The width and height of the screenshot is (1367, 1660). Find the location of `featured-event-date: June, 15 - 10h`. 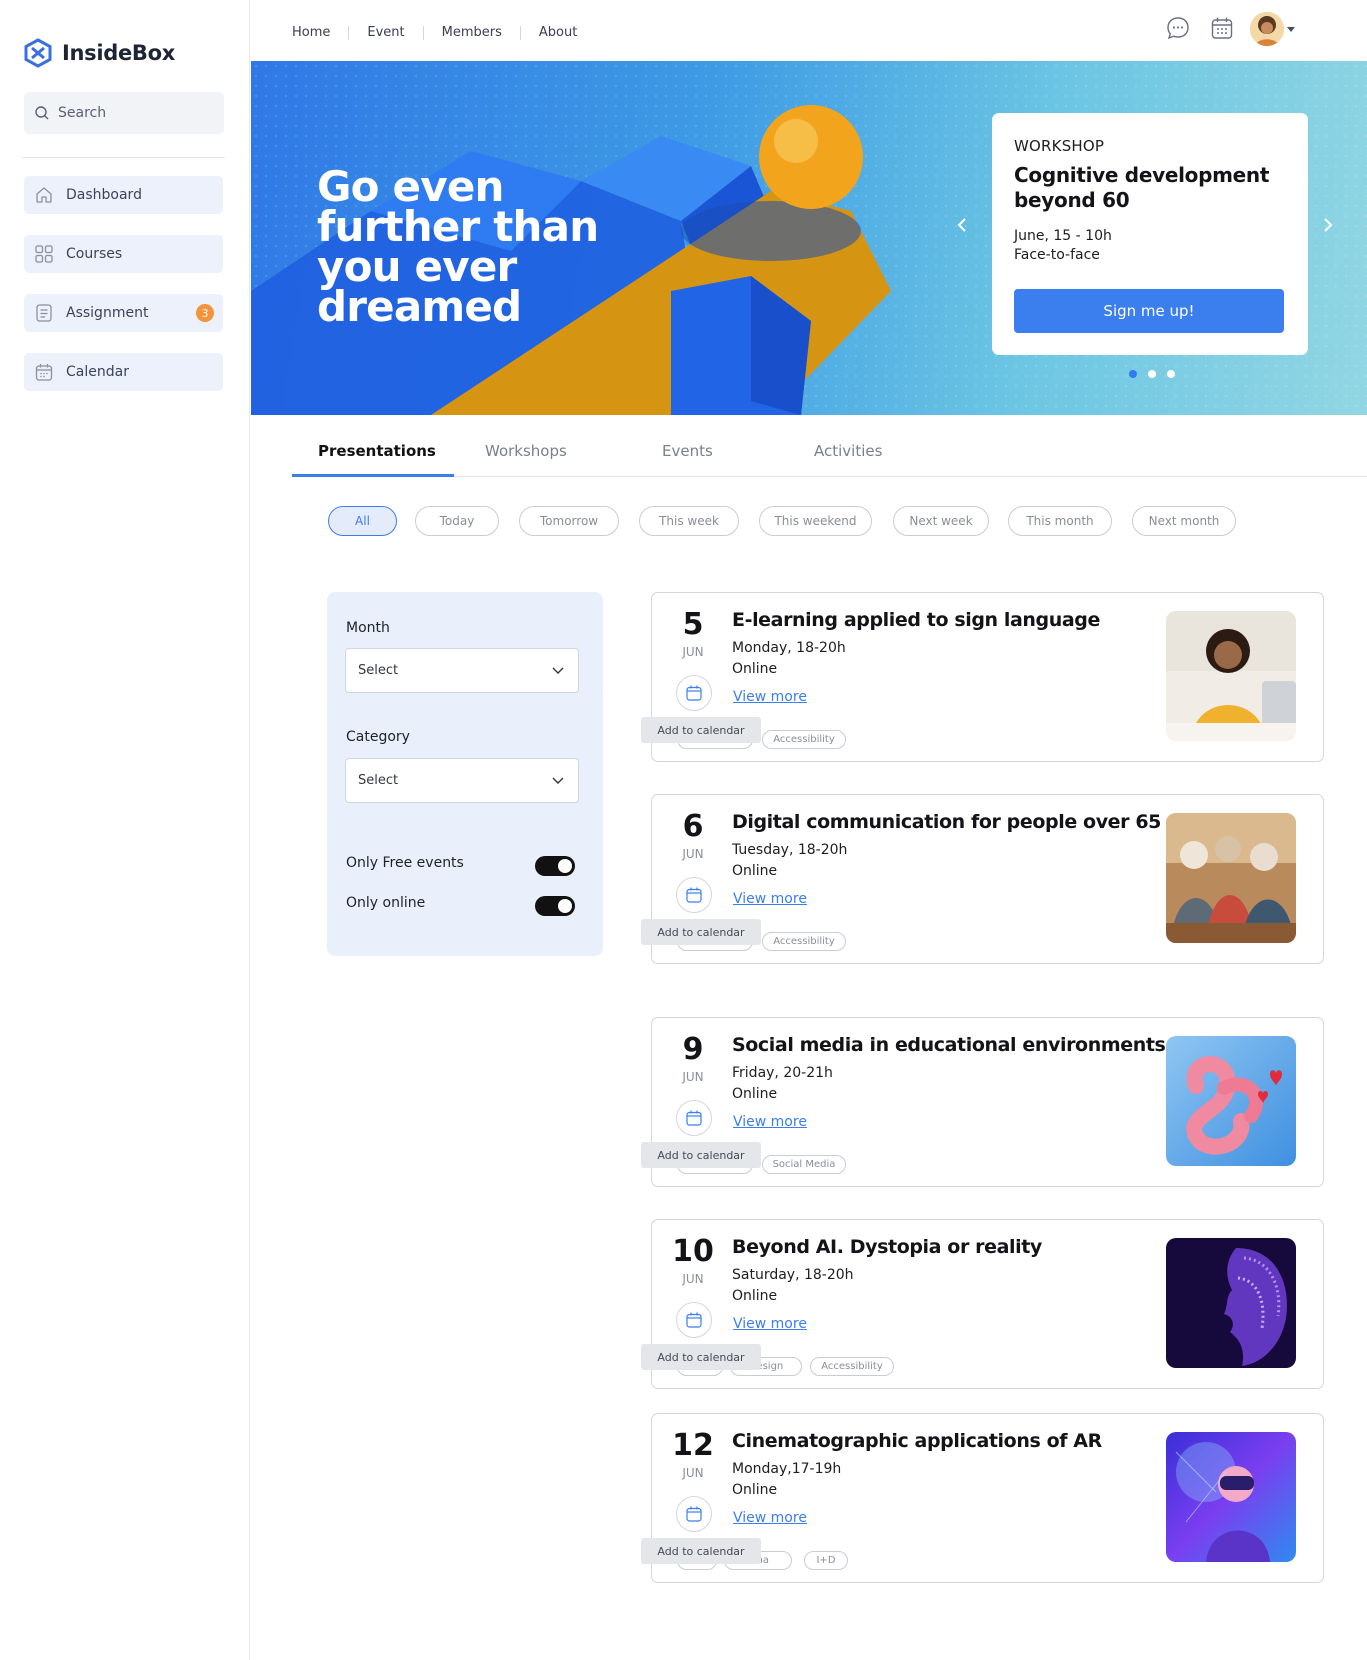

featured-event-date: June, 15 - 10h is located at coordinates (1063, 236).